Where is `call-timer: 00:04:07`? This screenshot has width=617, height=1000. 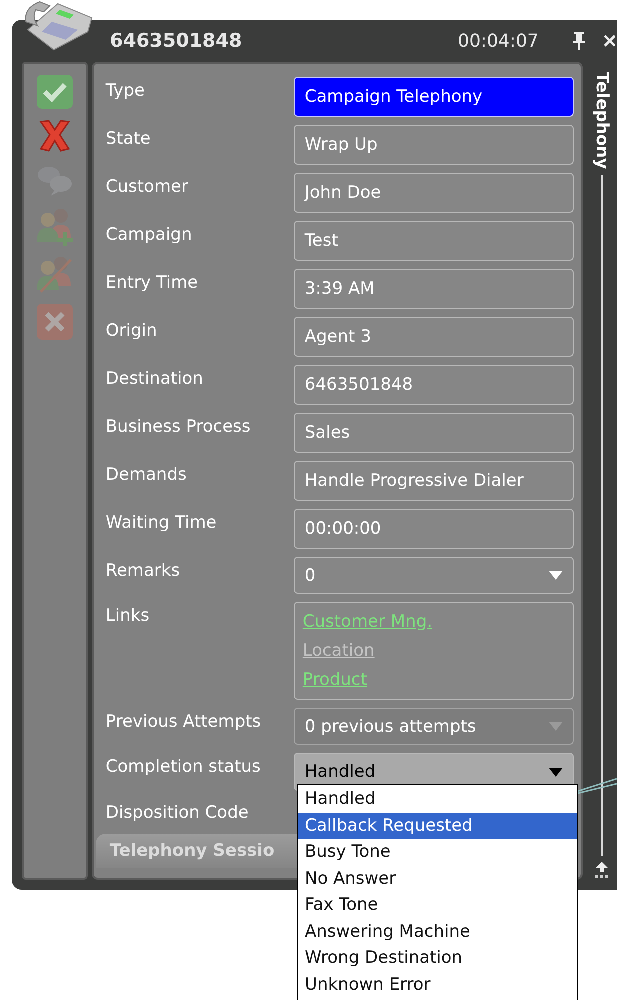
call-timer: 00:04:07 is located at coordinates (499, 41).